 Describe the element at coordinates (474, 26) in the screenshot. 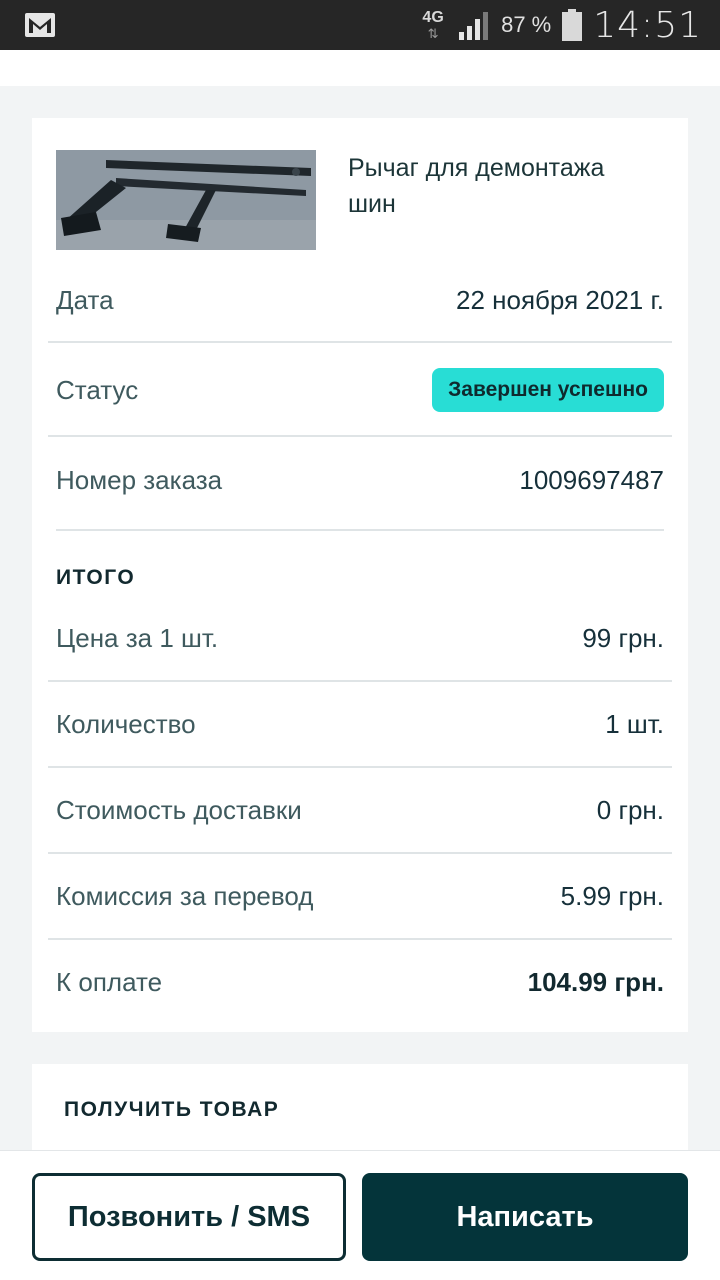

I see `signal-icon` at that location.